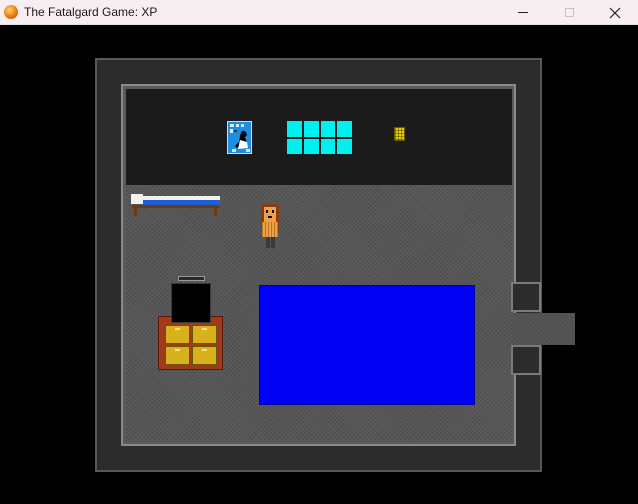 Image resolution: width=638 pixels, height=504 pixels. I want to click on player-mouth, so click(270, 217).